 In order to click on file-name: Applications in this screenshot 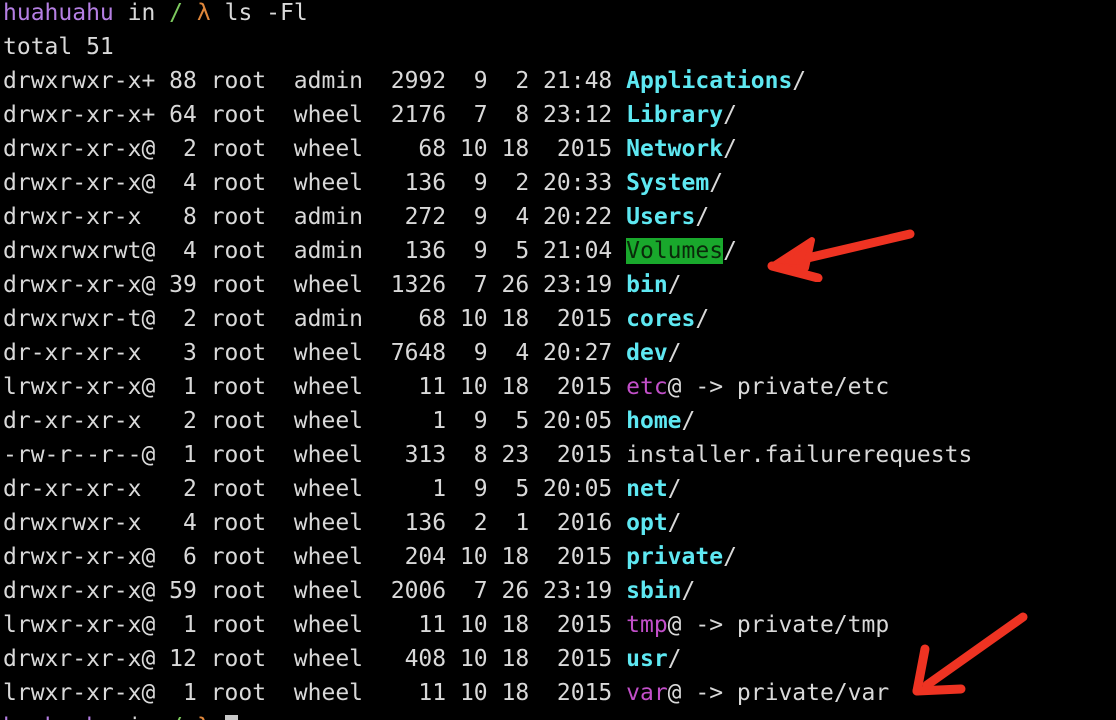, I will do `click(709, 81)`.